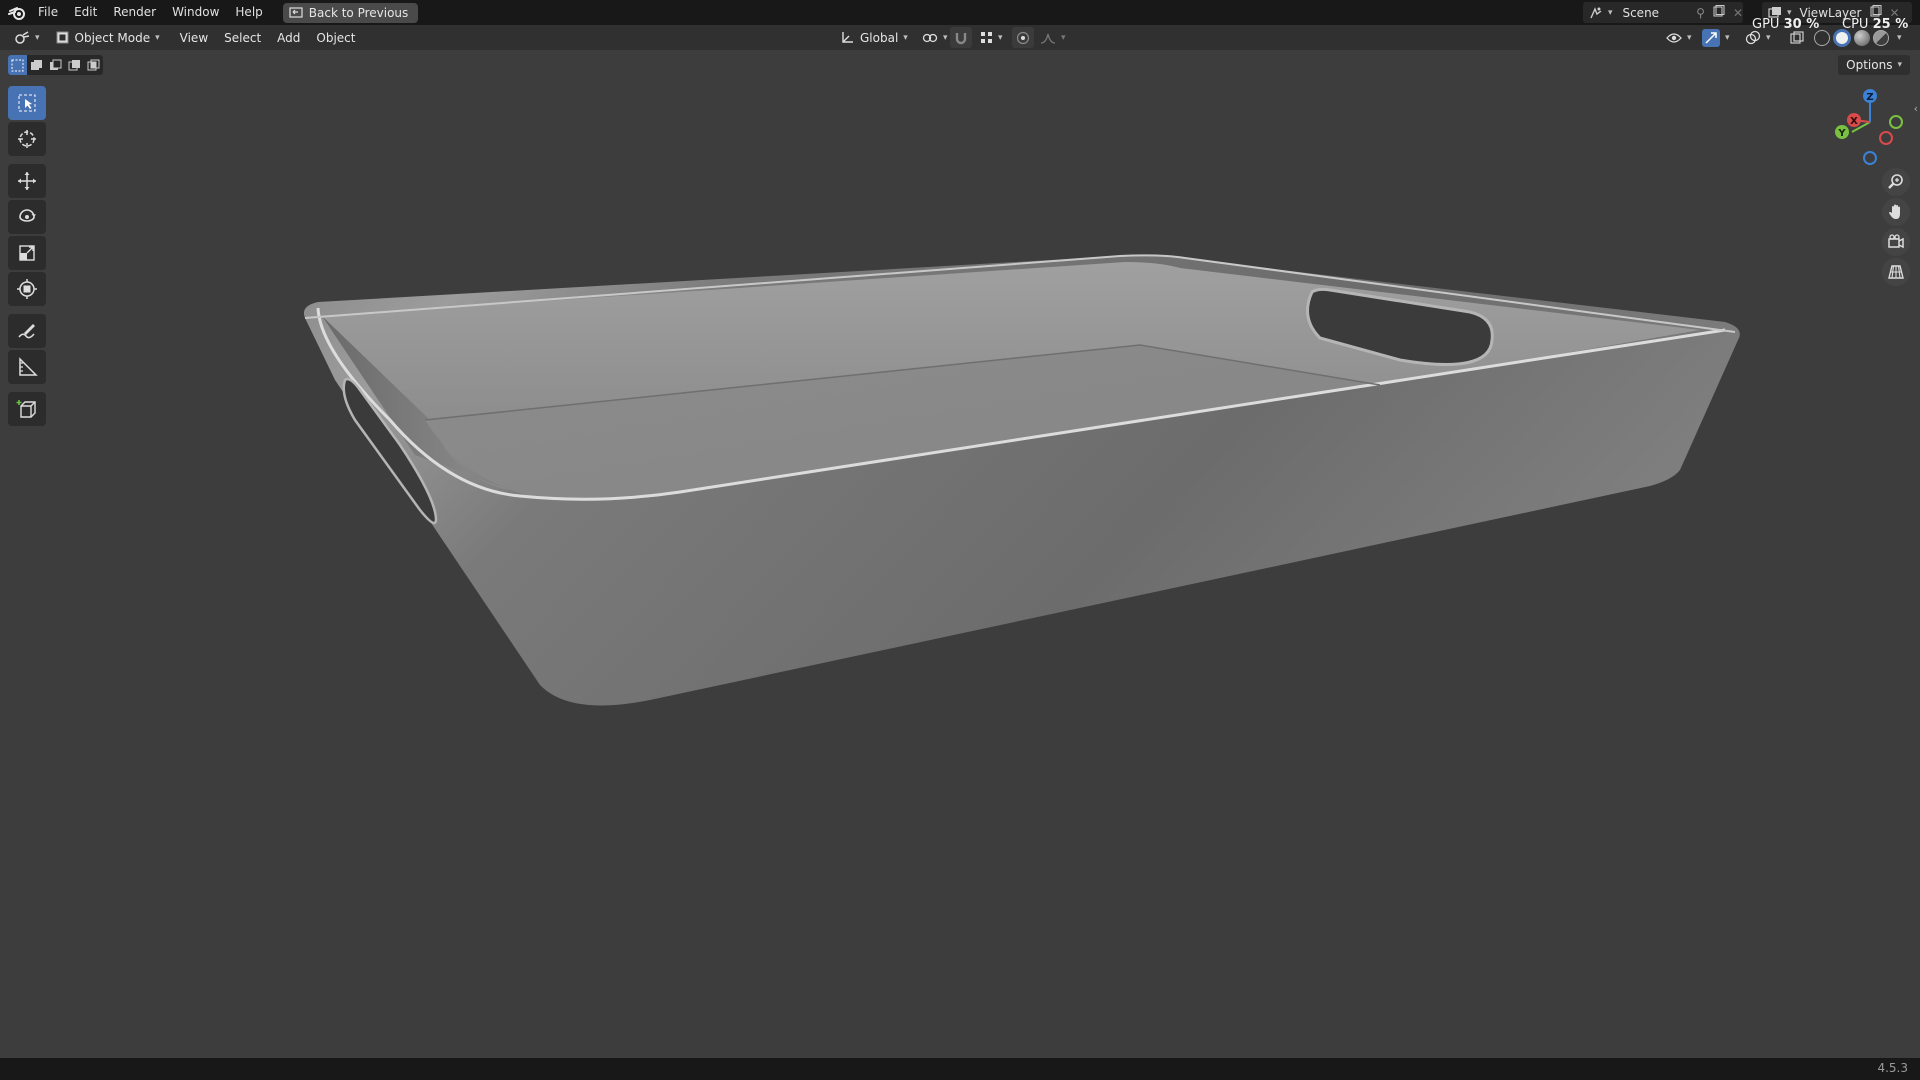 The image size is (1920, 1080). What do you see at coordinates (1000, 37) in the screenshot?
I see `snap-target-dropdown-icon: ▾` at bounding box center [1000, 37].